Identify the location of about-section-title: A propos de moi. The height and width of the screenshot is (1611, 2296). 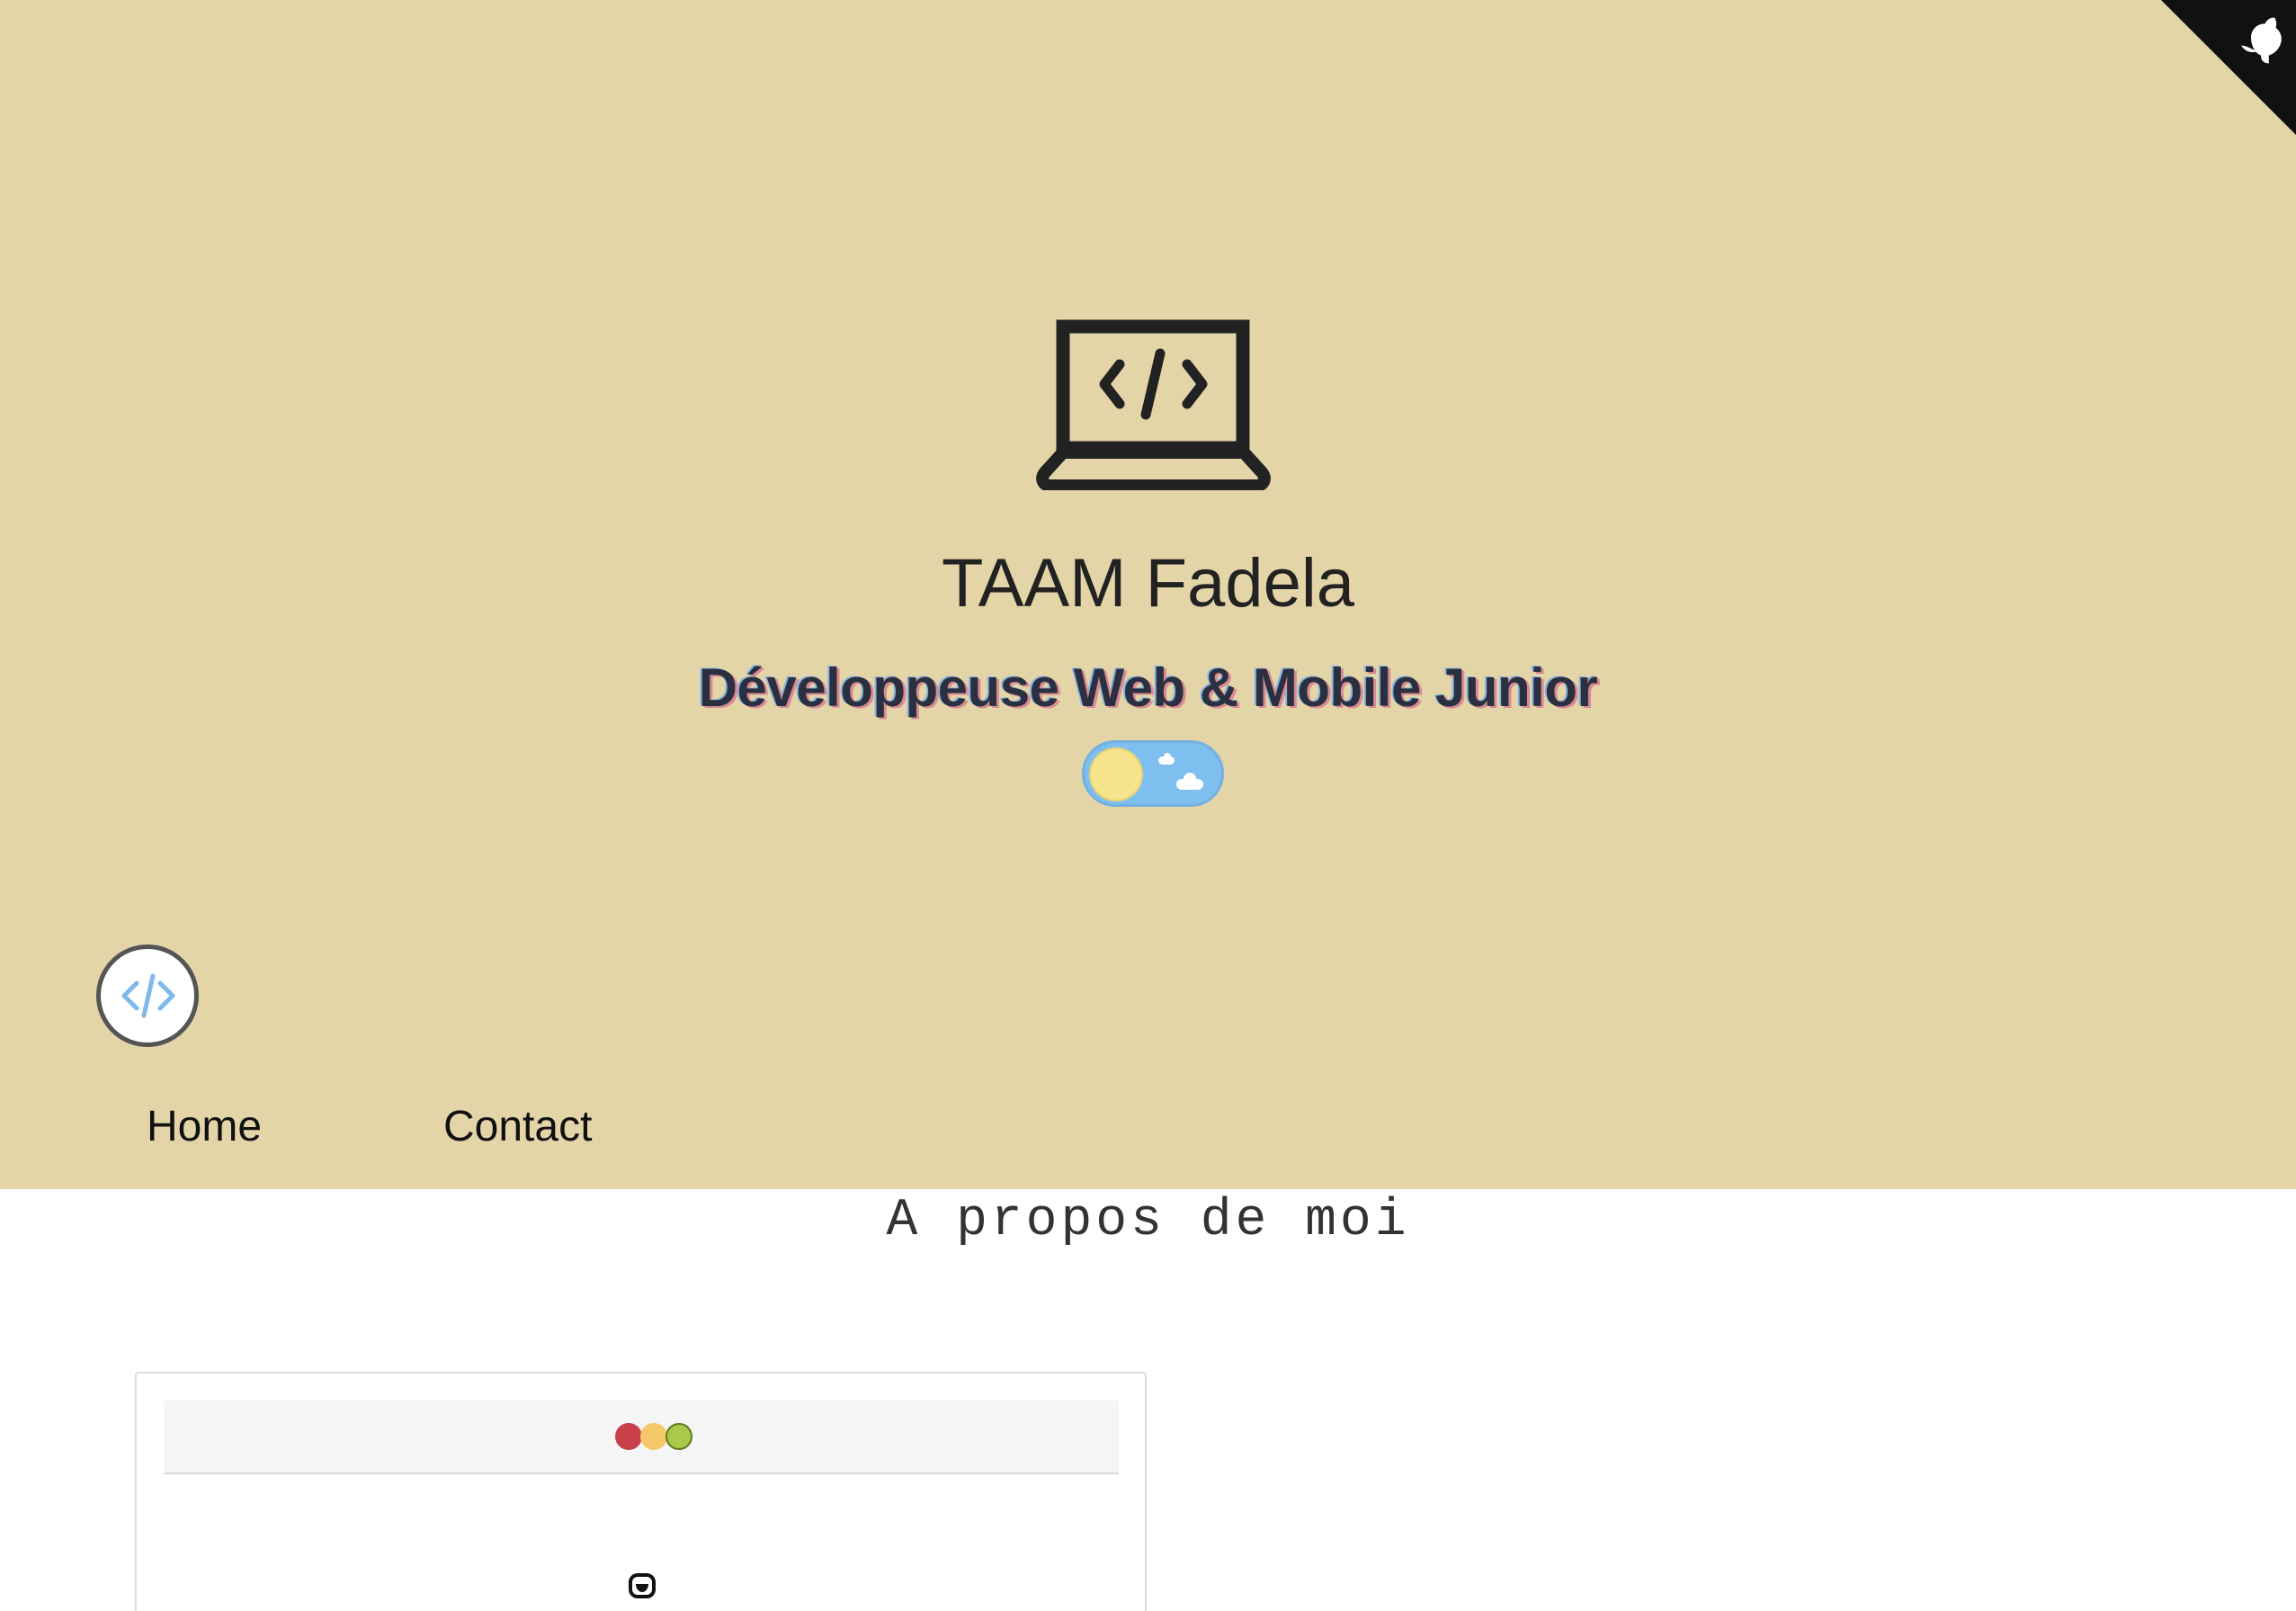
(1148, 1221).